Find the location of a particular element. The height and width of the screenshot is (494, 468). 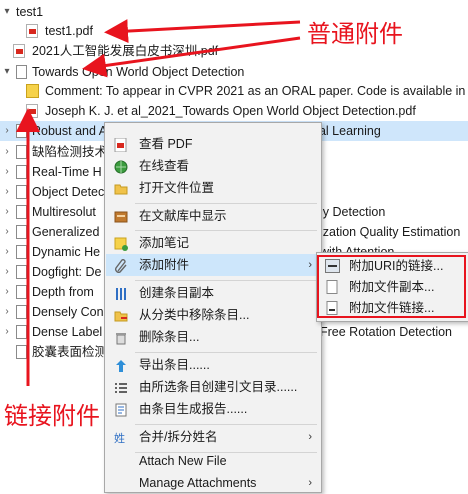

names-icon: 姓 is located at coordinates (121, 437).